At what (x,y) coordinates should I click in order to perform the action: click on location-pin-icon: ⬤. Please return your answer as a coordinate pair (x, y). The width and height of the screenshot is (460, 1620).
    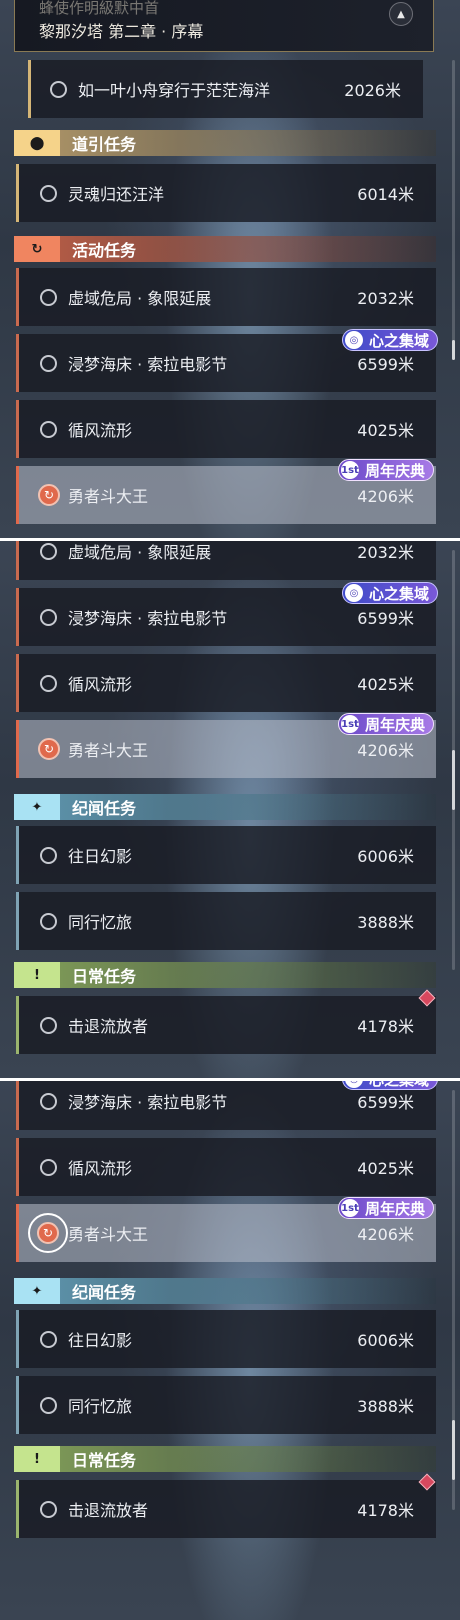
    Looking at the image, I should click on (37, 143).